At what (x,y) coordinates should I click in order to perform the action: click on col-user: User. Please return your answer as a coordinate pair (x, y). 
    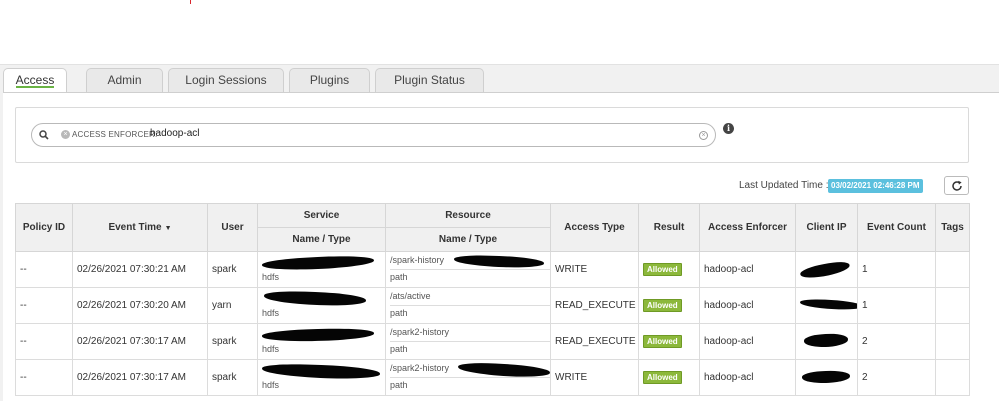
    Looking at the image, I should click on (232, 227).